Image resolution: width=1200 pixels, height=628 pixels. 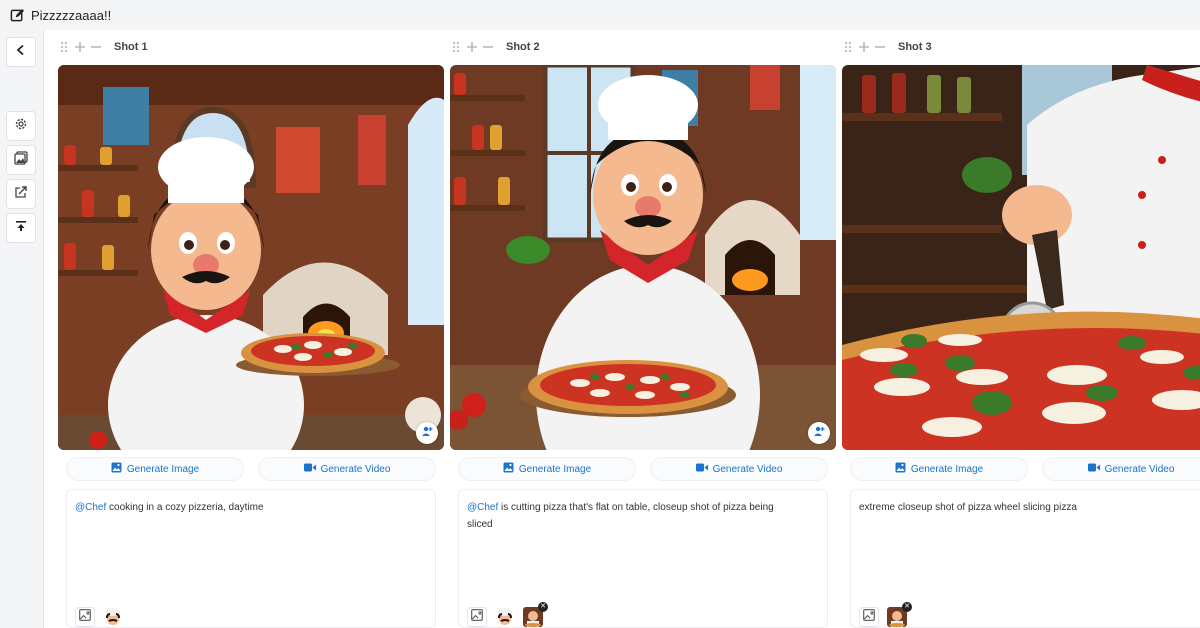 I want to click on shot-header: Shot 2, so click(x=495, y=47).